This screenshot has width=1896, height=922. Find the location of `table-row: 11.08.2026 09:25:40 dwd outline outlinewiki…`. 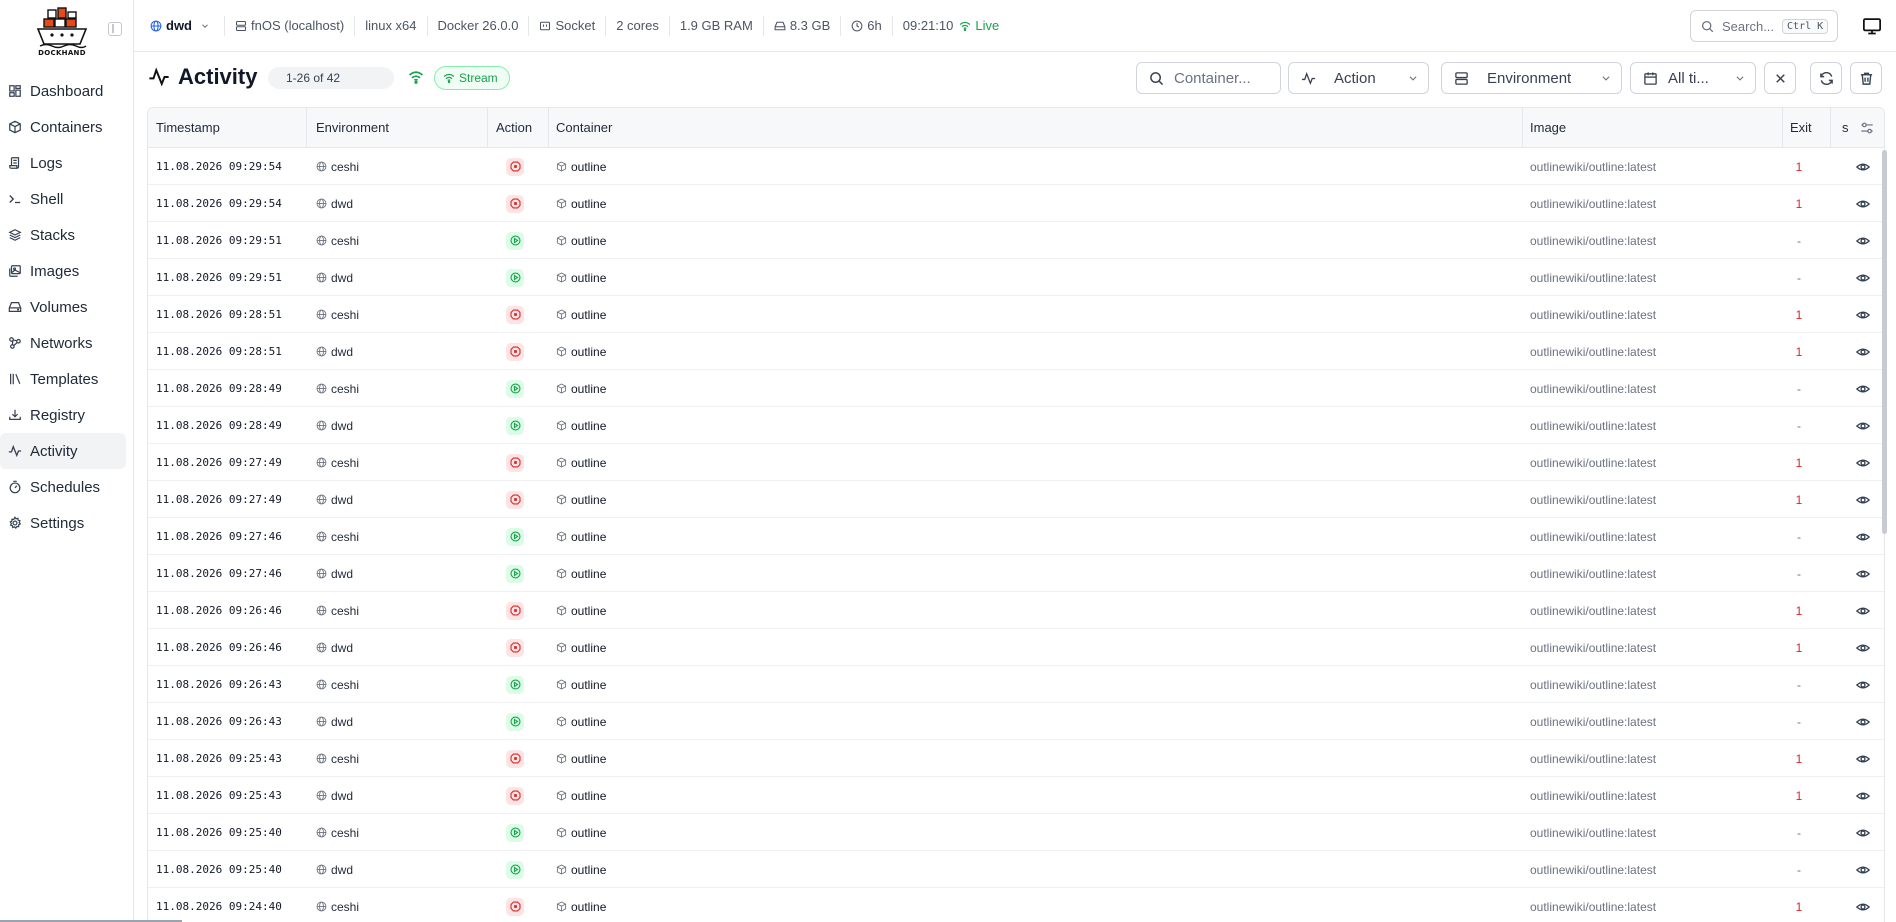

table-row: 11.08.2026 09:25:40 dwd outline outlinewiki… is located at coordinates (1016, 869).